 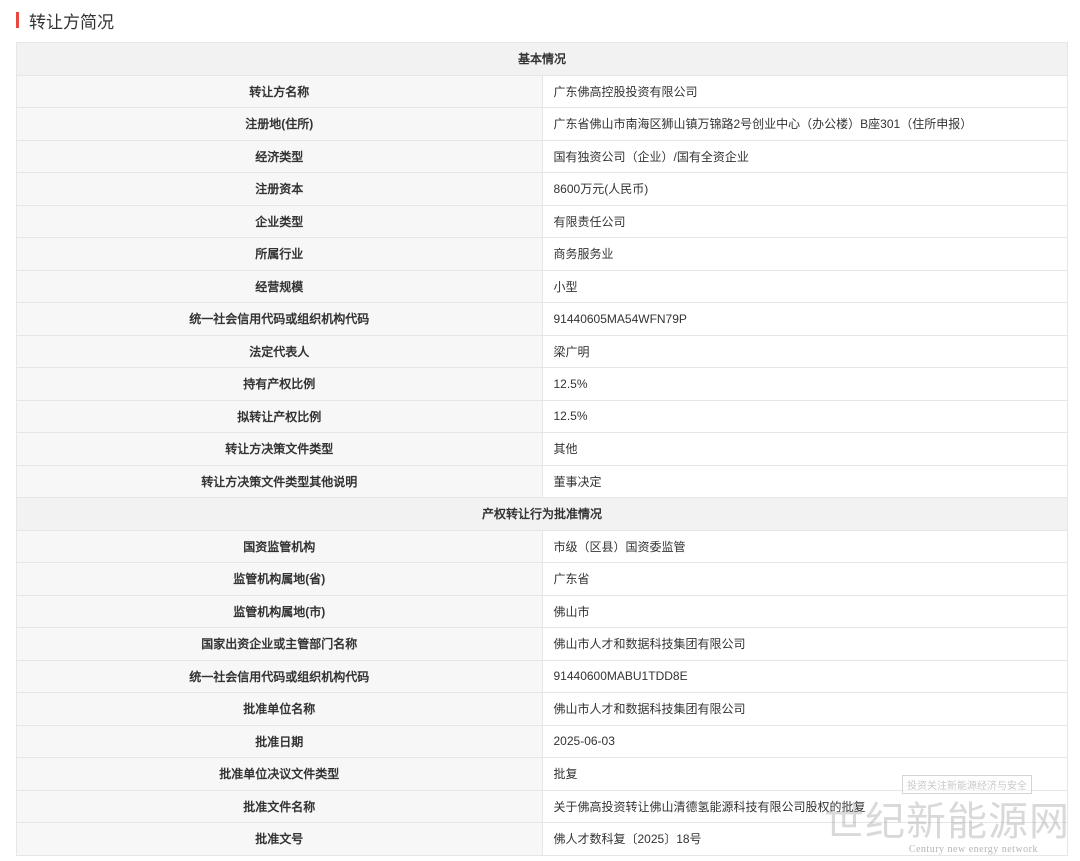 I want to click on row-label: 批准日期, so click(x=279, y=741).